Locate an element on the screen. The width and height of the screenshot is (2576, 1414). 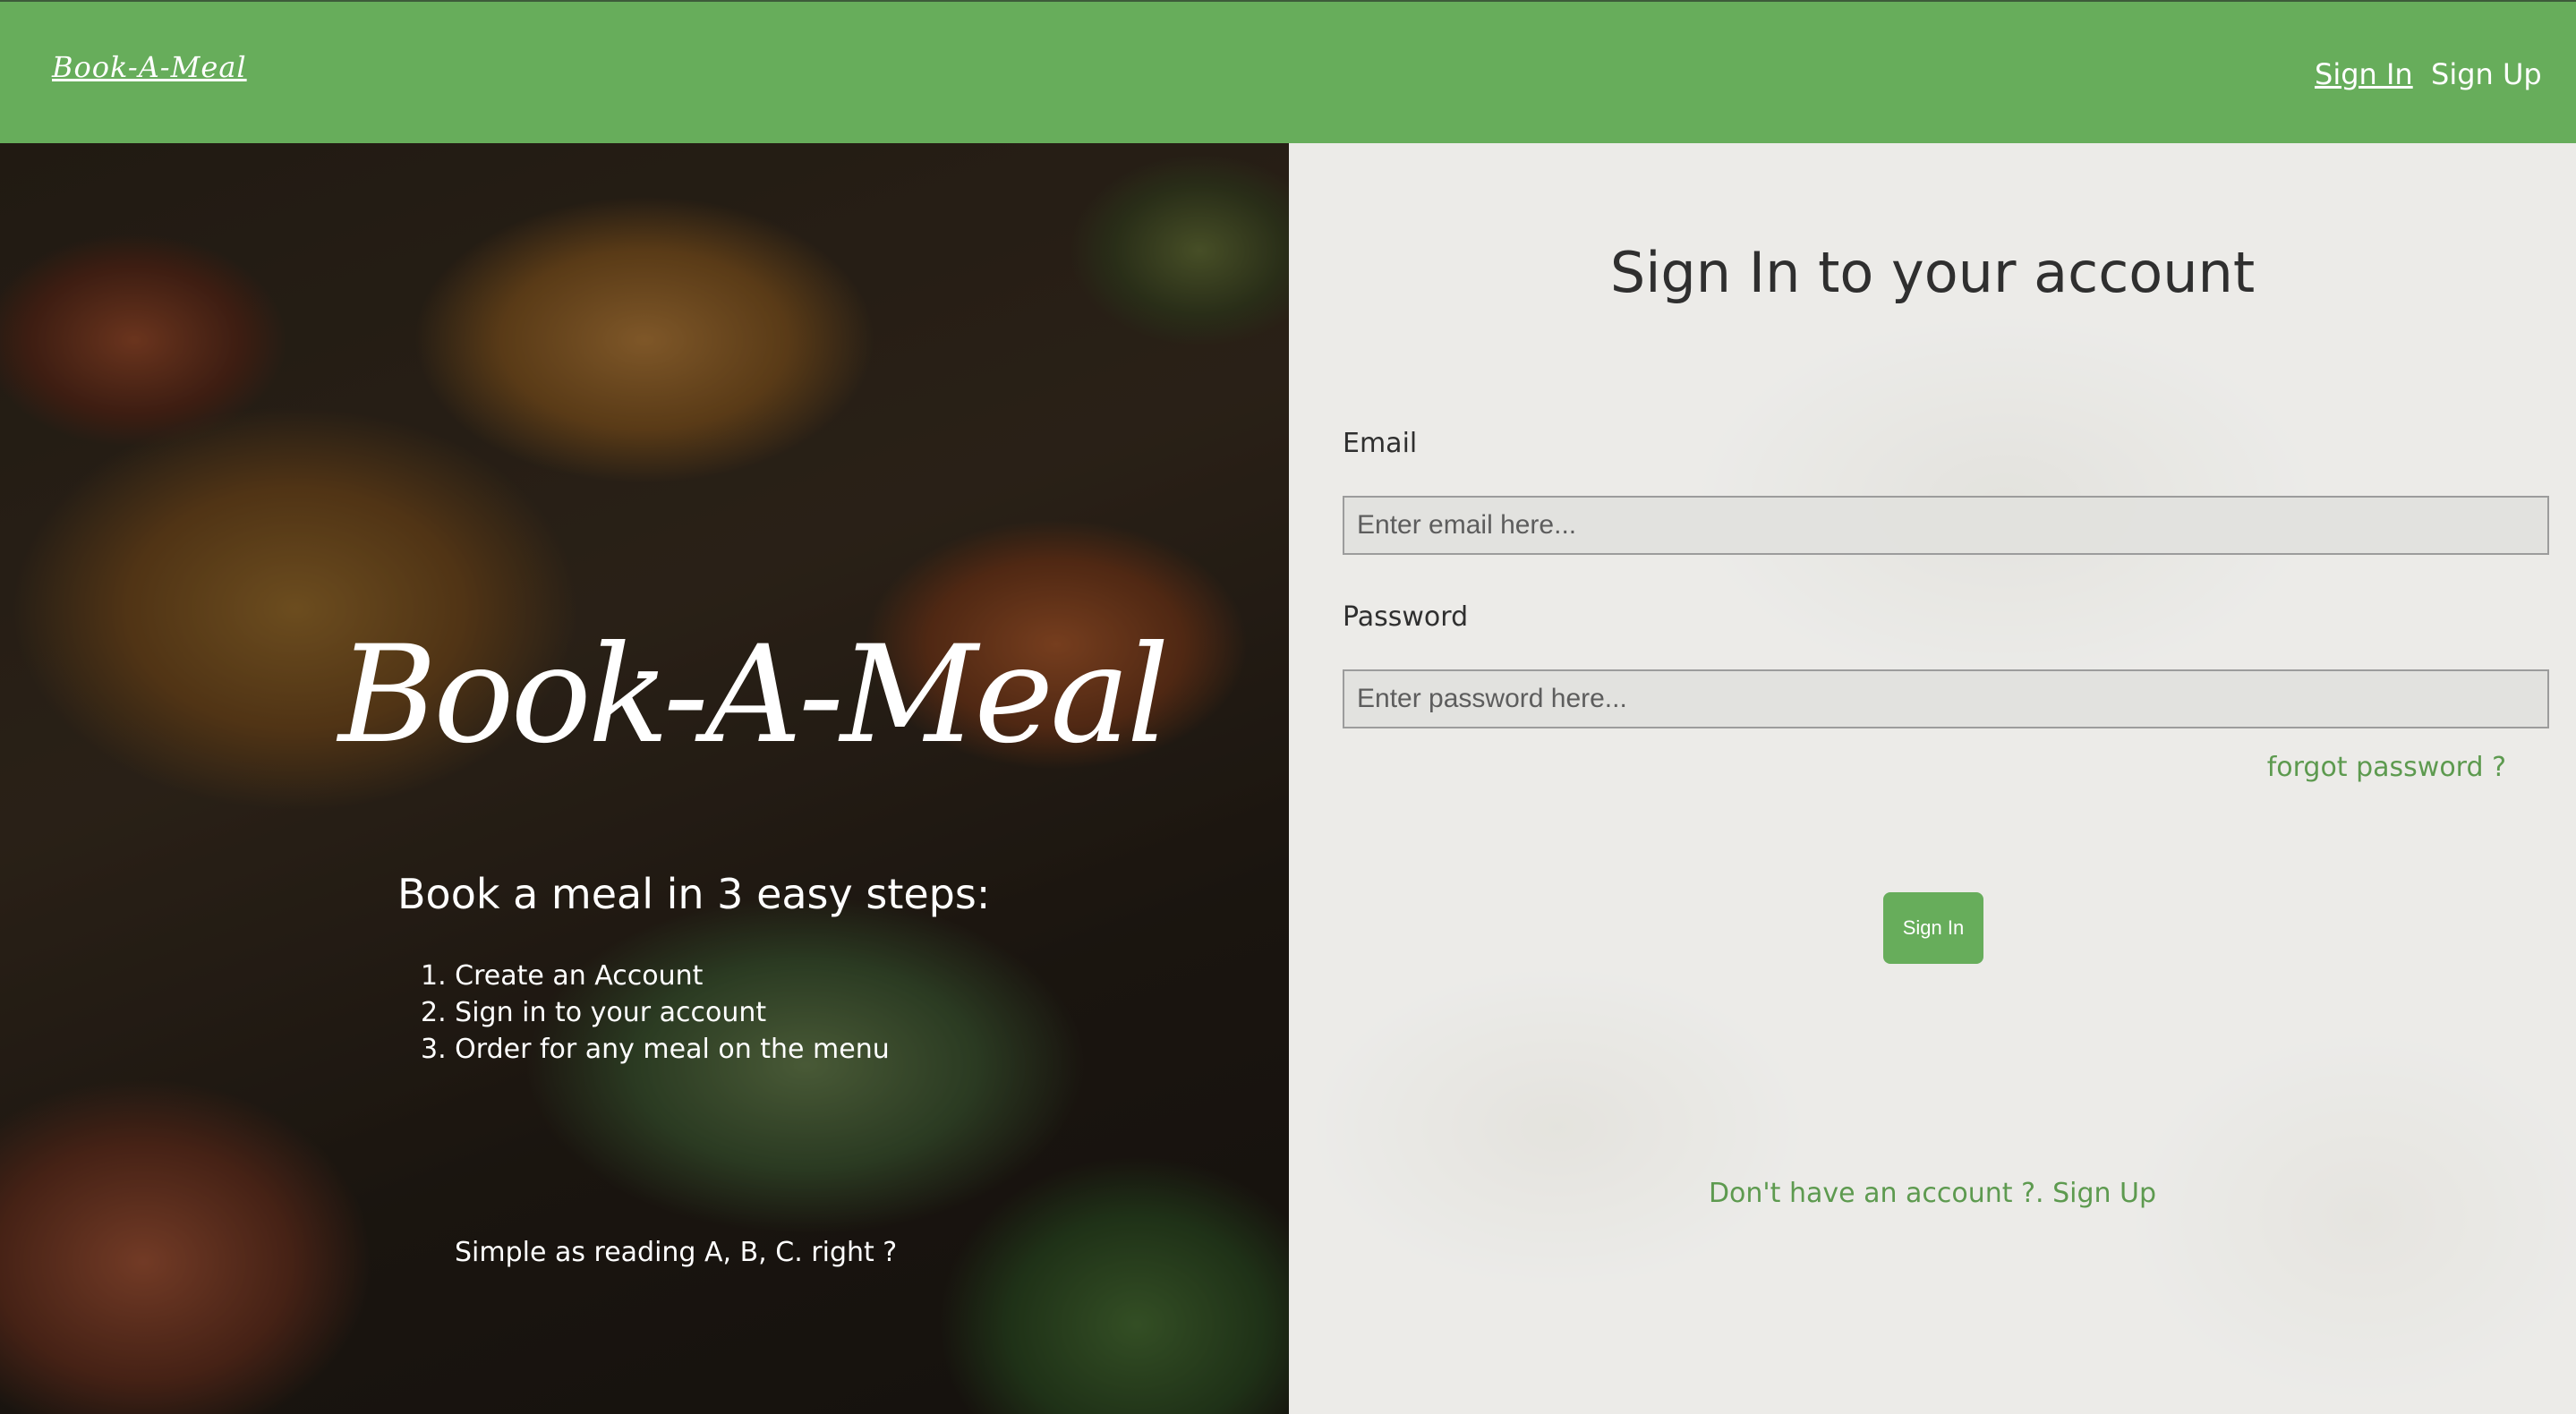
password-label: Password is located at coordinates (1406, 617).